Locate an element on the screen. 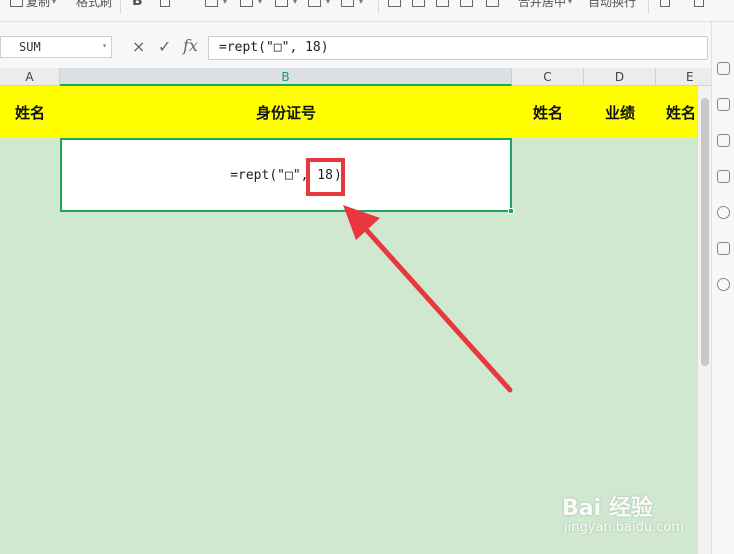  number-format-button is located at coordinates (666, 4).